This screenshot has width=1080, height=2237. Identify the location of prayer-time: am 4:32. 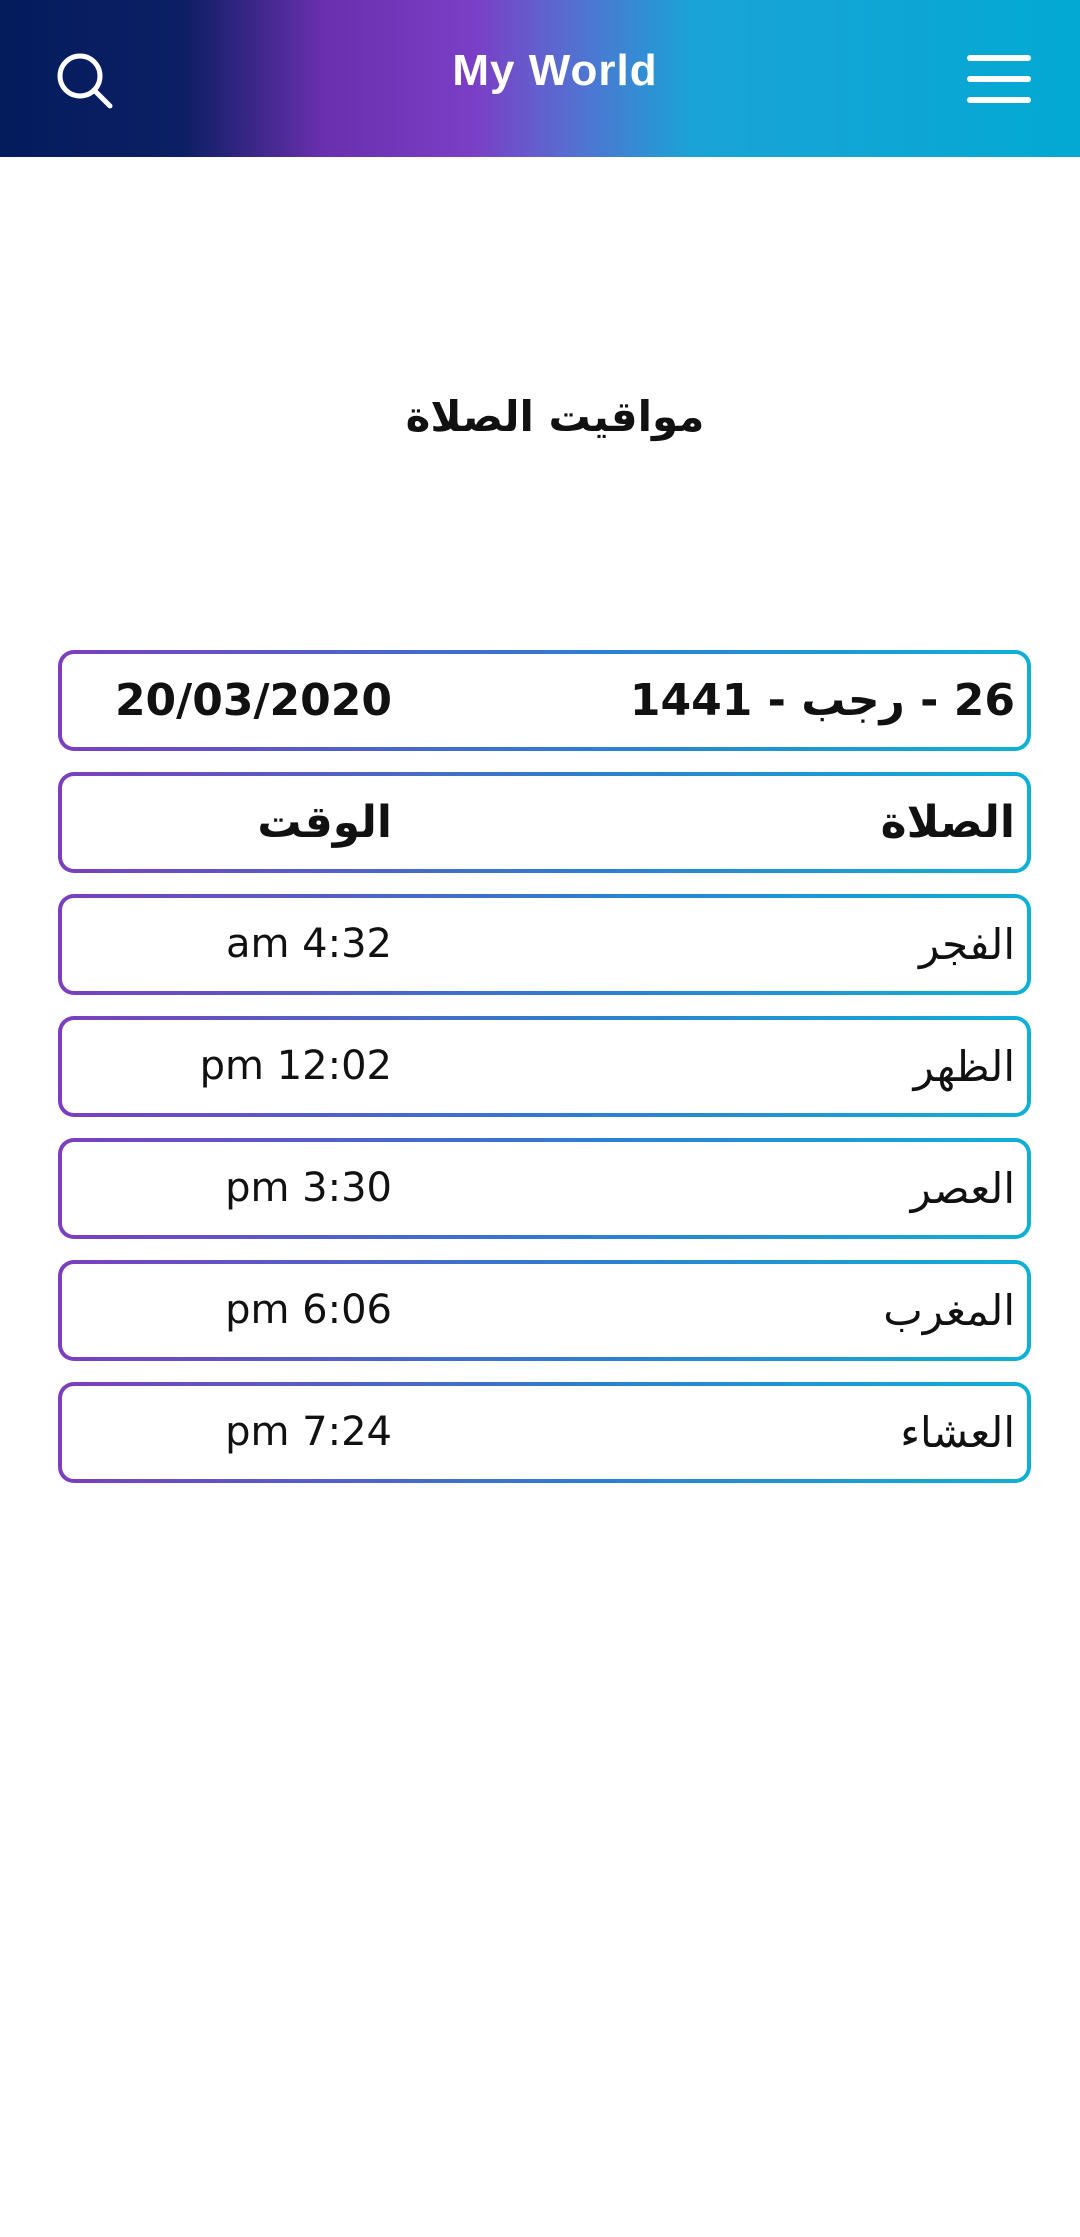
(308, 944).